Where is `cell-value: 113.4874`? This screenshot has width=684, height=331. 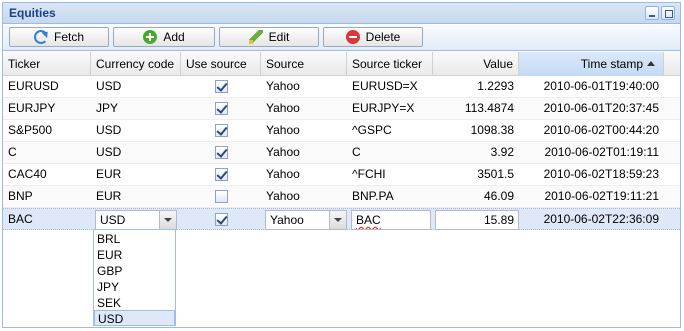 cell-value: 113.4874 is located at coordinates (489, 108).